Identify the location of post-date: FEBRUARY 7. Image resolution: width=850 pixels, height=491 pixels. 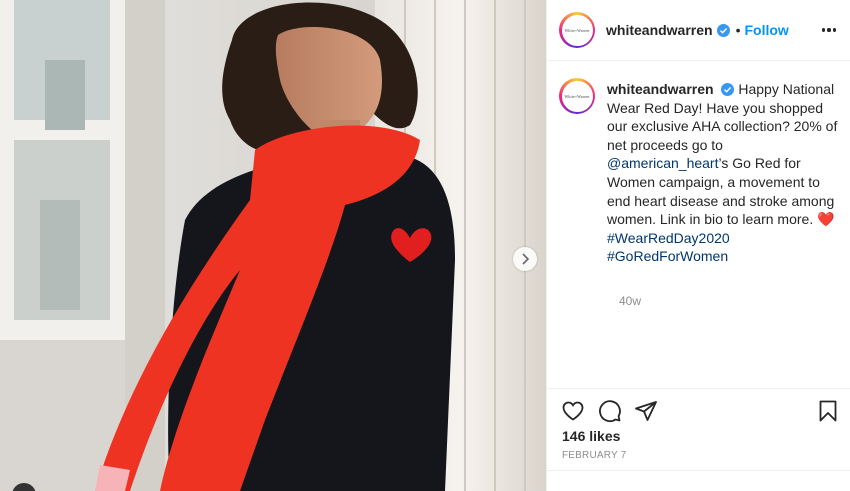
(594, 455).